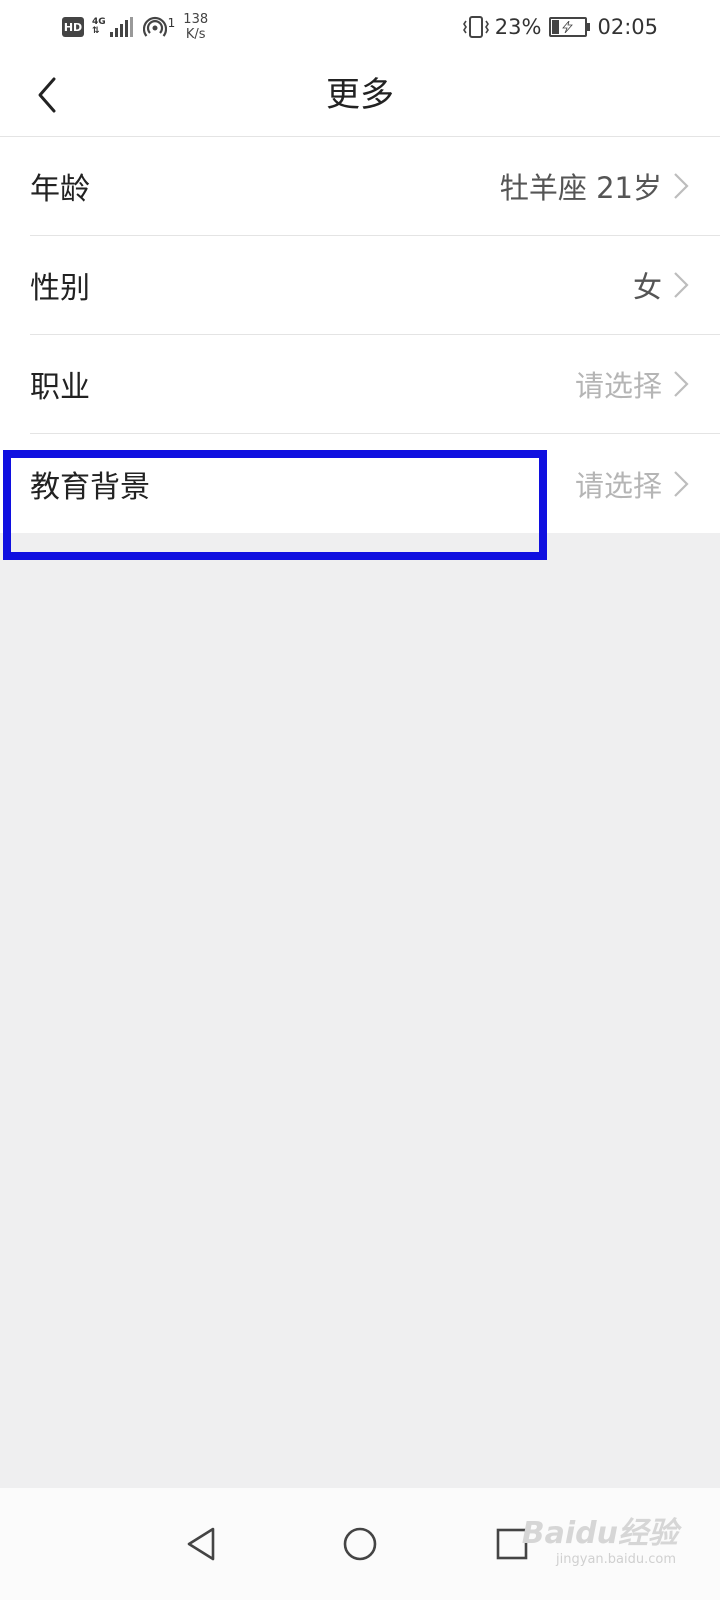  What do you see at coordinates (375, 483) in the screenshot?
I see `settings-row-education: 教育背景 请选择` at bounding box center [375, 483].